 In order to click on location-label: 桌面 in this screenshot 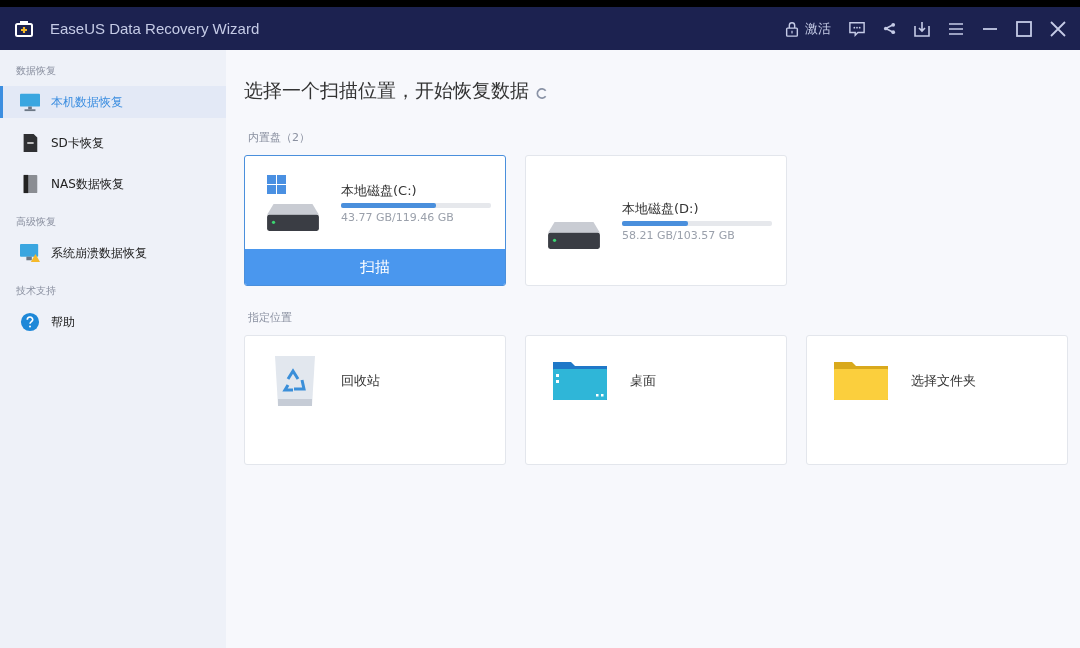, I will do `click(643, 381)`.